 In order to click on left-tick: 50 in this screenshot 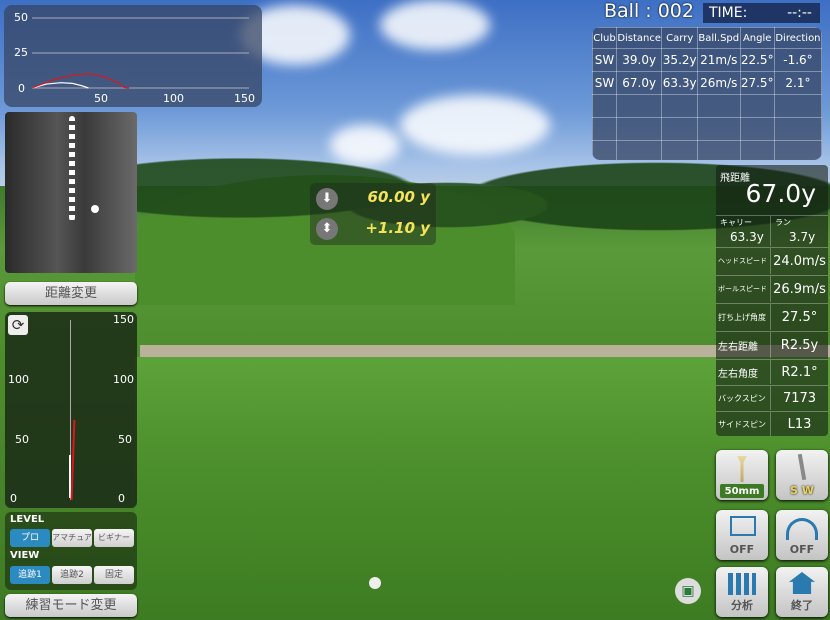, I will do `click(22, 439)`.